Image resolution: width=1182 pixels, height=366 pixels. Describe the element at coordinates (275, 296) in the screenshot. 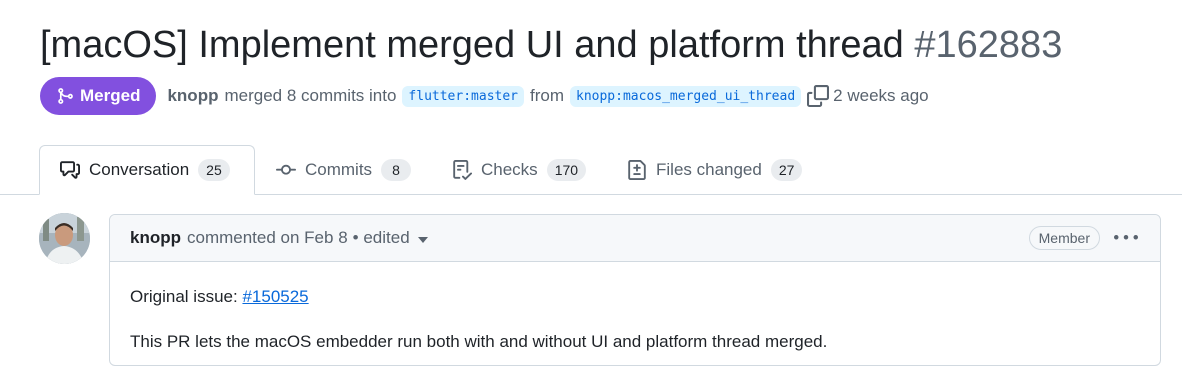

I see `issue-link: #150525` at that location.